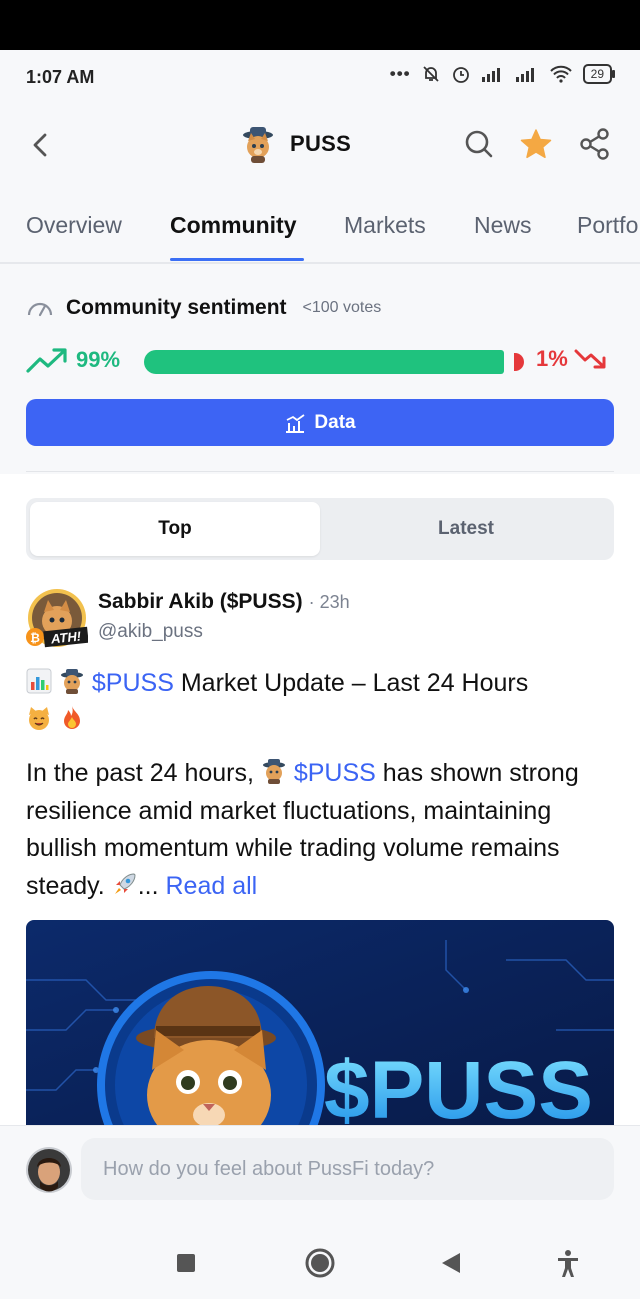 Image resolution: width=640 pixels, height=1299 pixels. I want to click on status-time: 1:07 AM, so click(60, 77).